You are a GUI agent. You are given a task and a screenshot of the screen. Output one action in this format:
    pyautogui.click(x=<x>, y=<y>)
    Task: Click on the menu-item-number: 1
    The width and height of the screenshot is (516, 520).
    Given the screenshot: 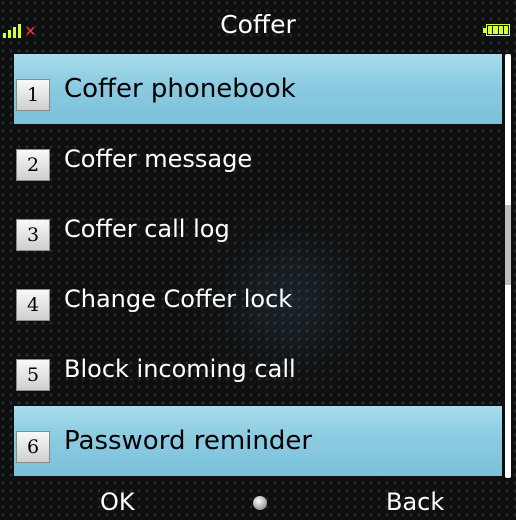 What is the action you would take?
    pyautogui.click(x=33, y=95)
    